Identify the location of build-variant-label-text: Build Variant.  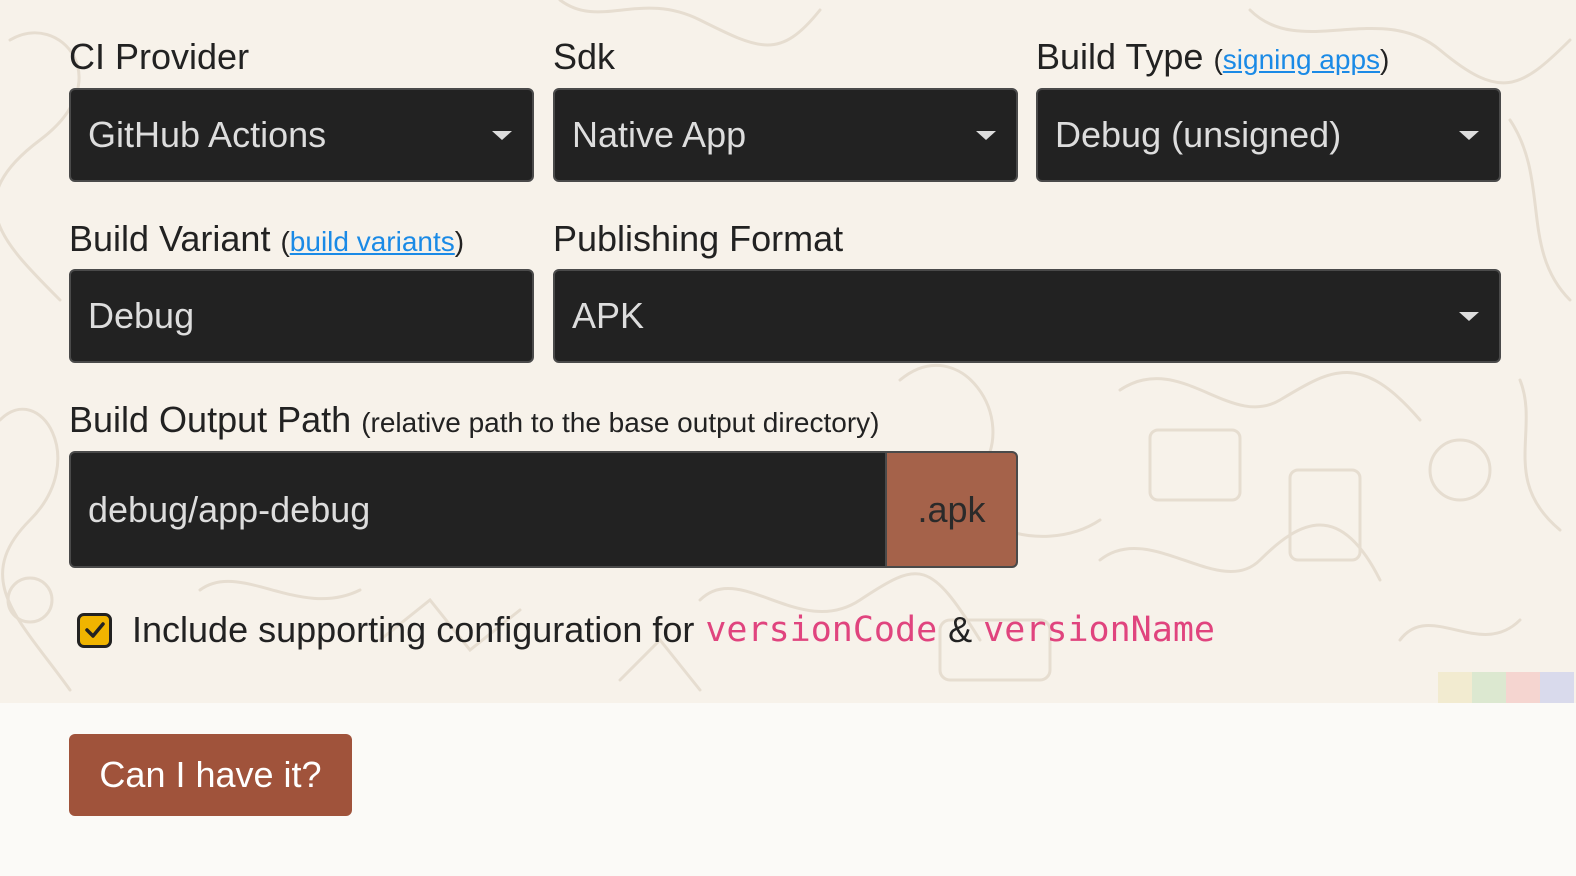
(170, 238).